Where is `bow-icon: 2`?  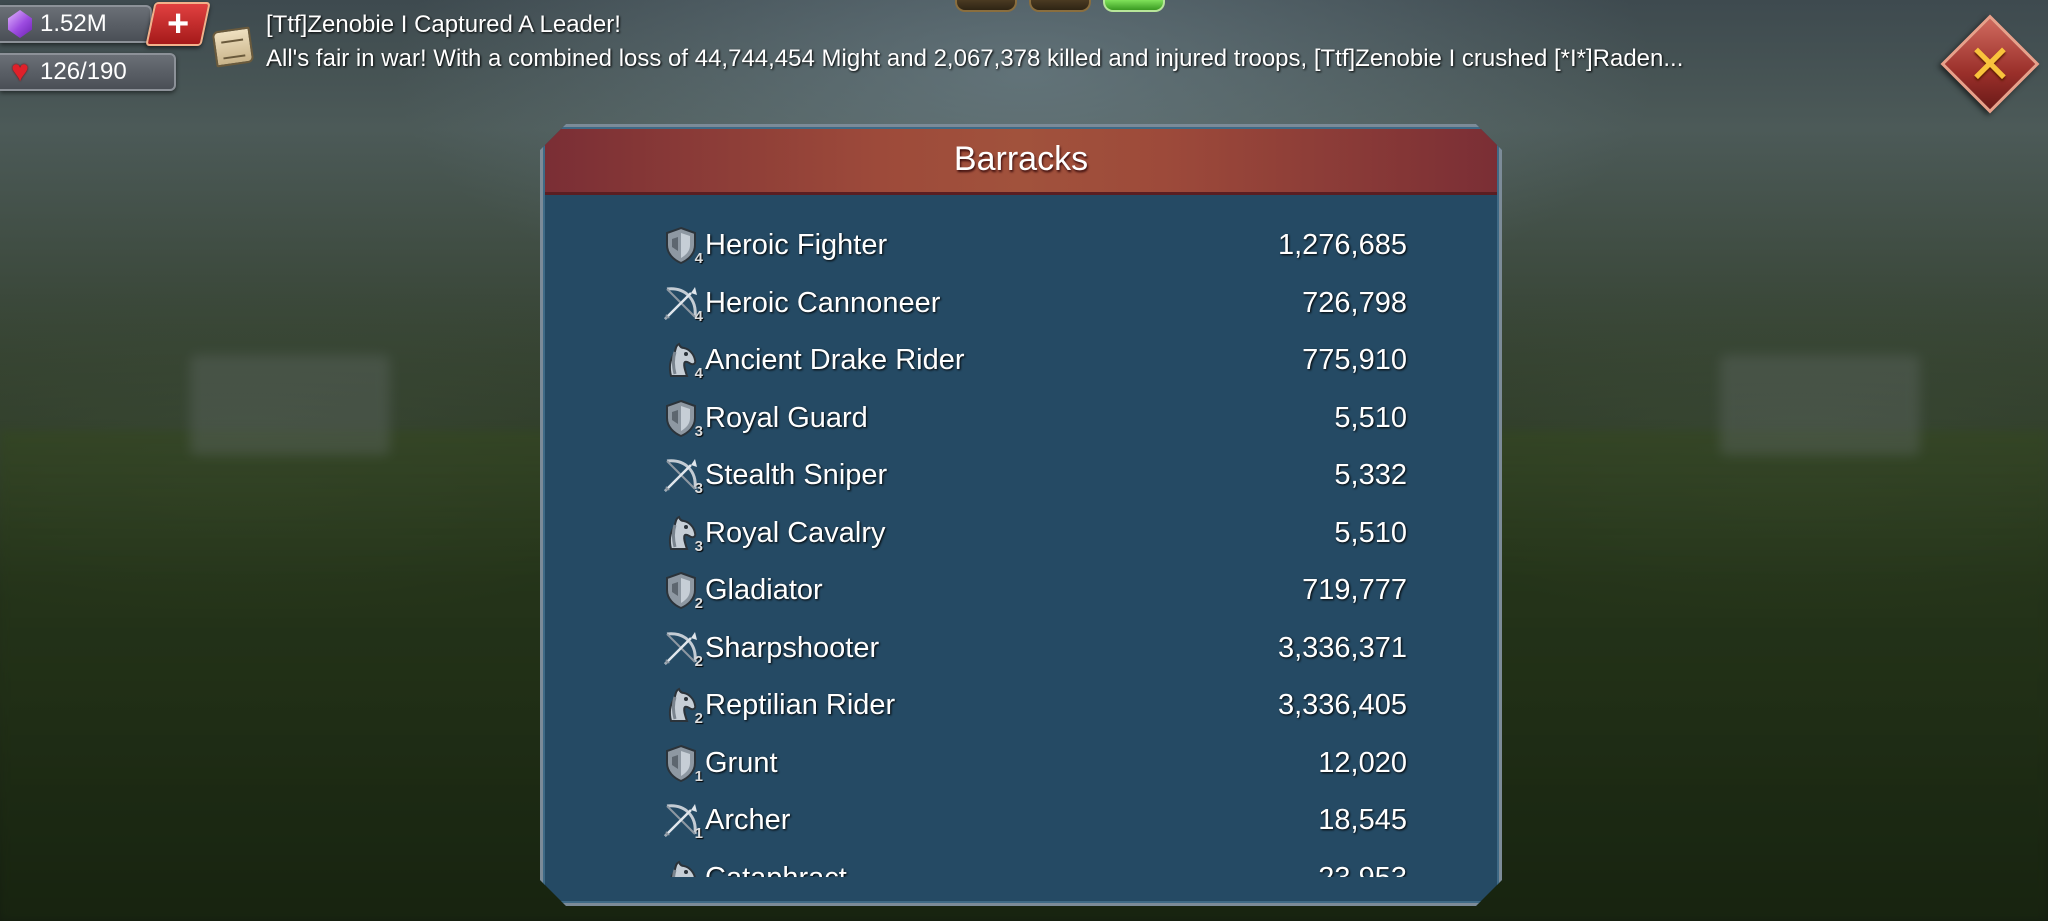
bow-icon: 2 is located at coordinates (681, 648).